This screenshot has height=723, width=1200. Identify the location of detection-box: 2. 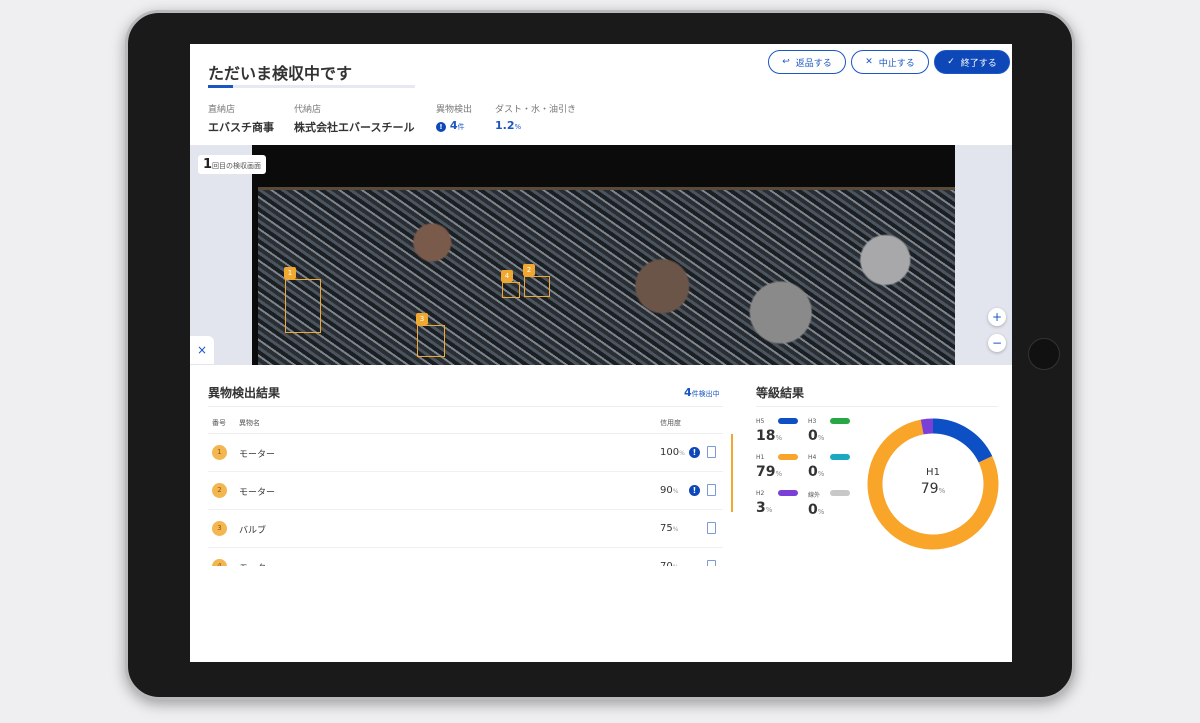
(536, 280).